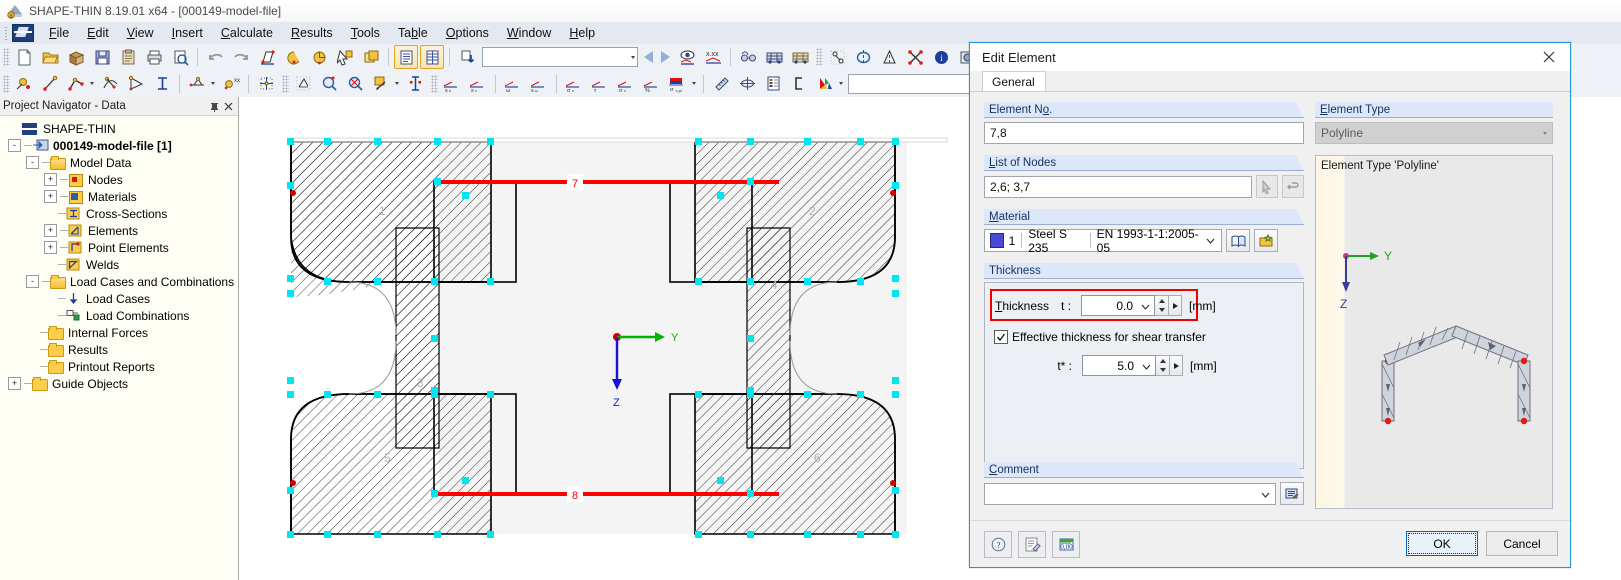  Describe the element at coordinates (998, 544) in the screenshot. I see `help-icon: ?` at that location.